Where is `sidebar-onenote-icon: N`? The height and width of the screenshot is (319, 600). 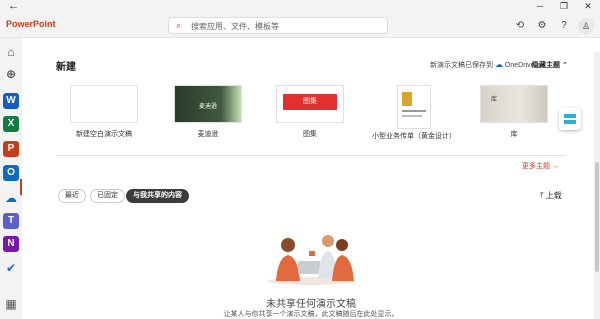 sidebar-onenote-icon: N is located at coordinates (11, 244).